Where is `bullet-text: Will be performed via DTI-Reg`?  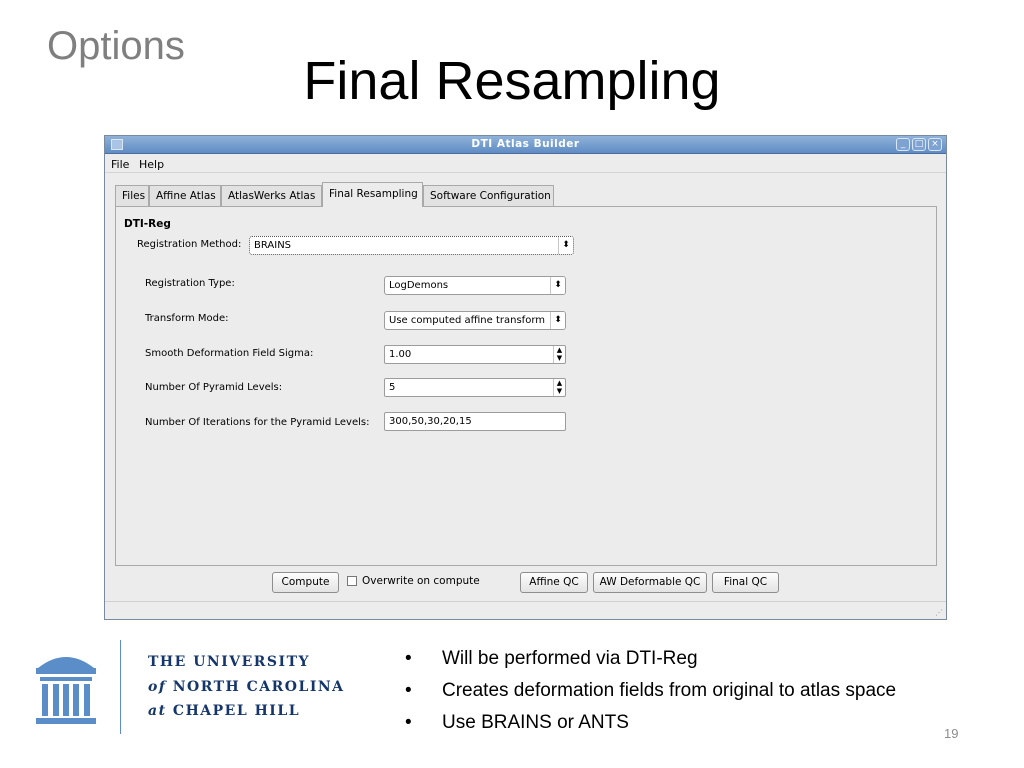 bullet-text: Will be performed via DTI-Reg is located at coordinates (570, 658).